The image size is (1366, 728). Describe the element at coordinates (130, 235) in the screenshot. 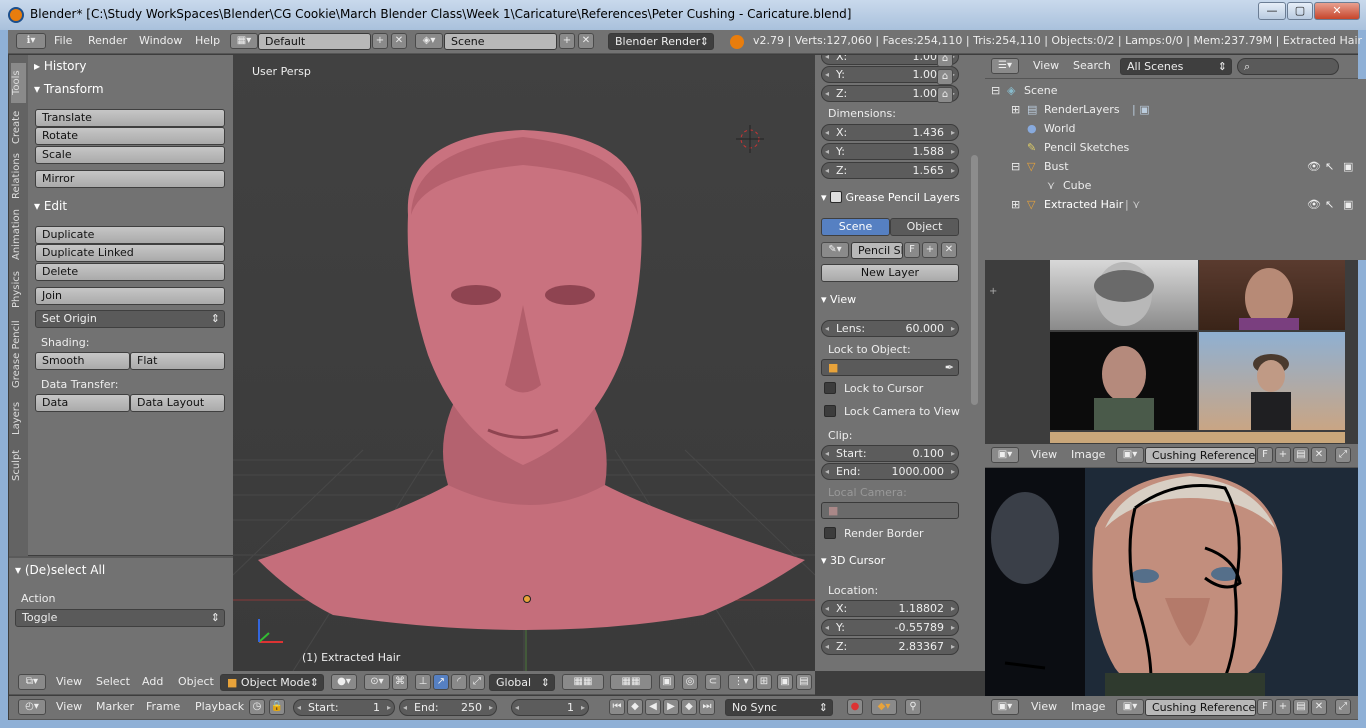

I see `duplicate-button: Duplicate` at that location.